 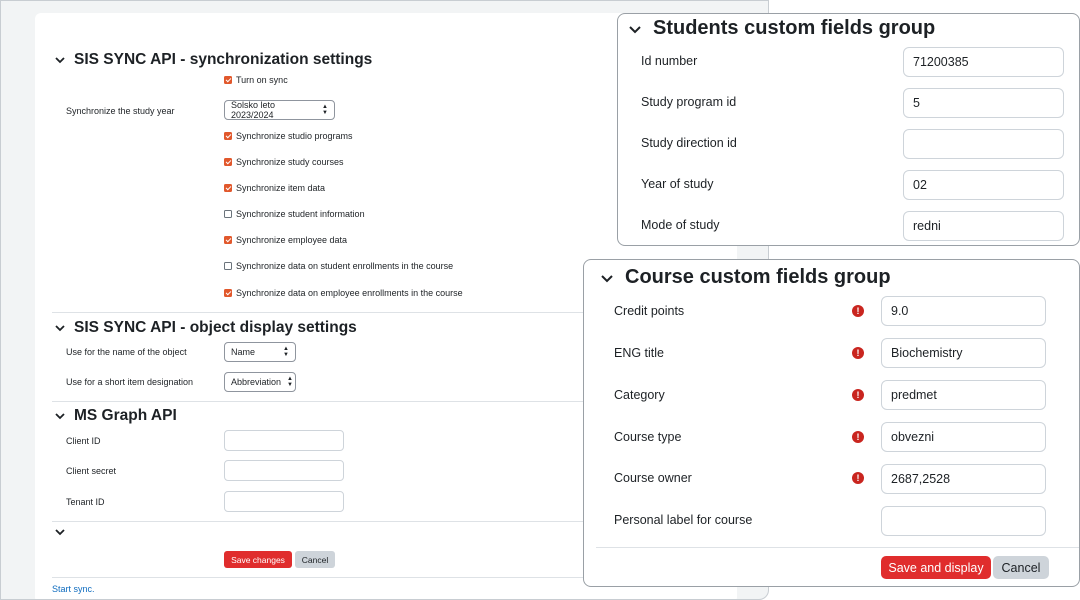 What do you see at coordinates (253, 110) in the screenshot?
I see `select-value: Solsko leto 2023/2024` at bounding box center [253, 110].